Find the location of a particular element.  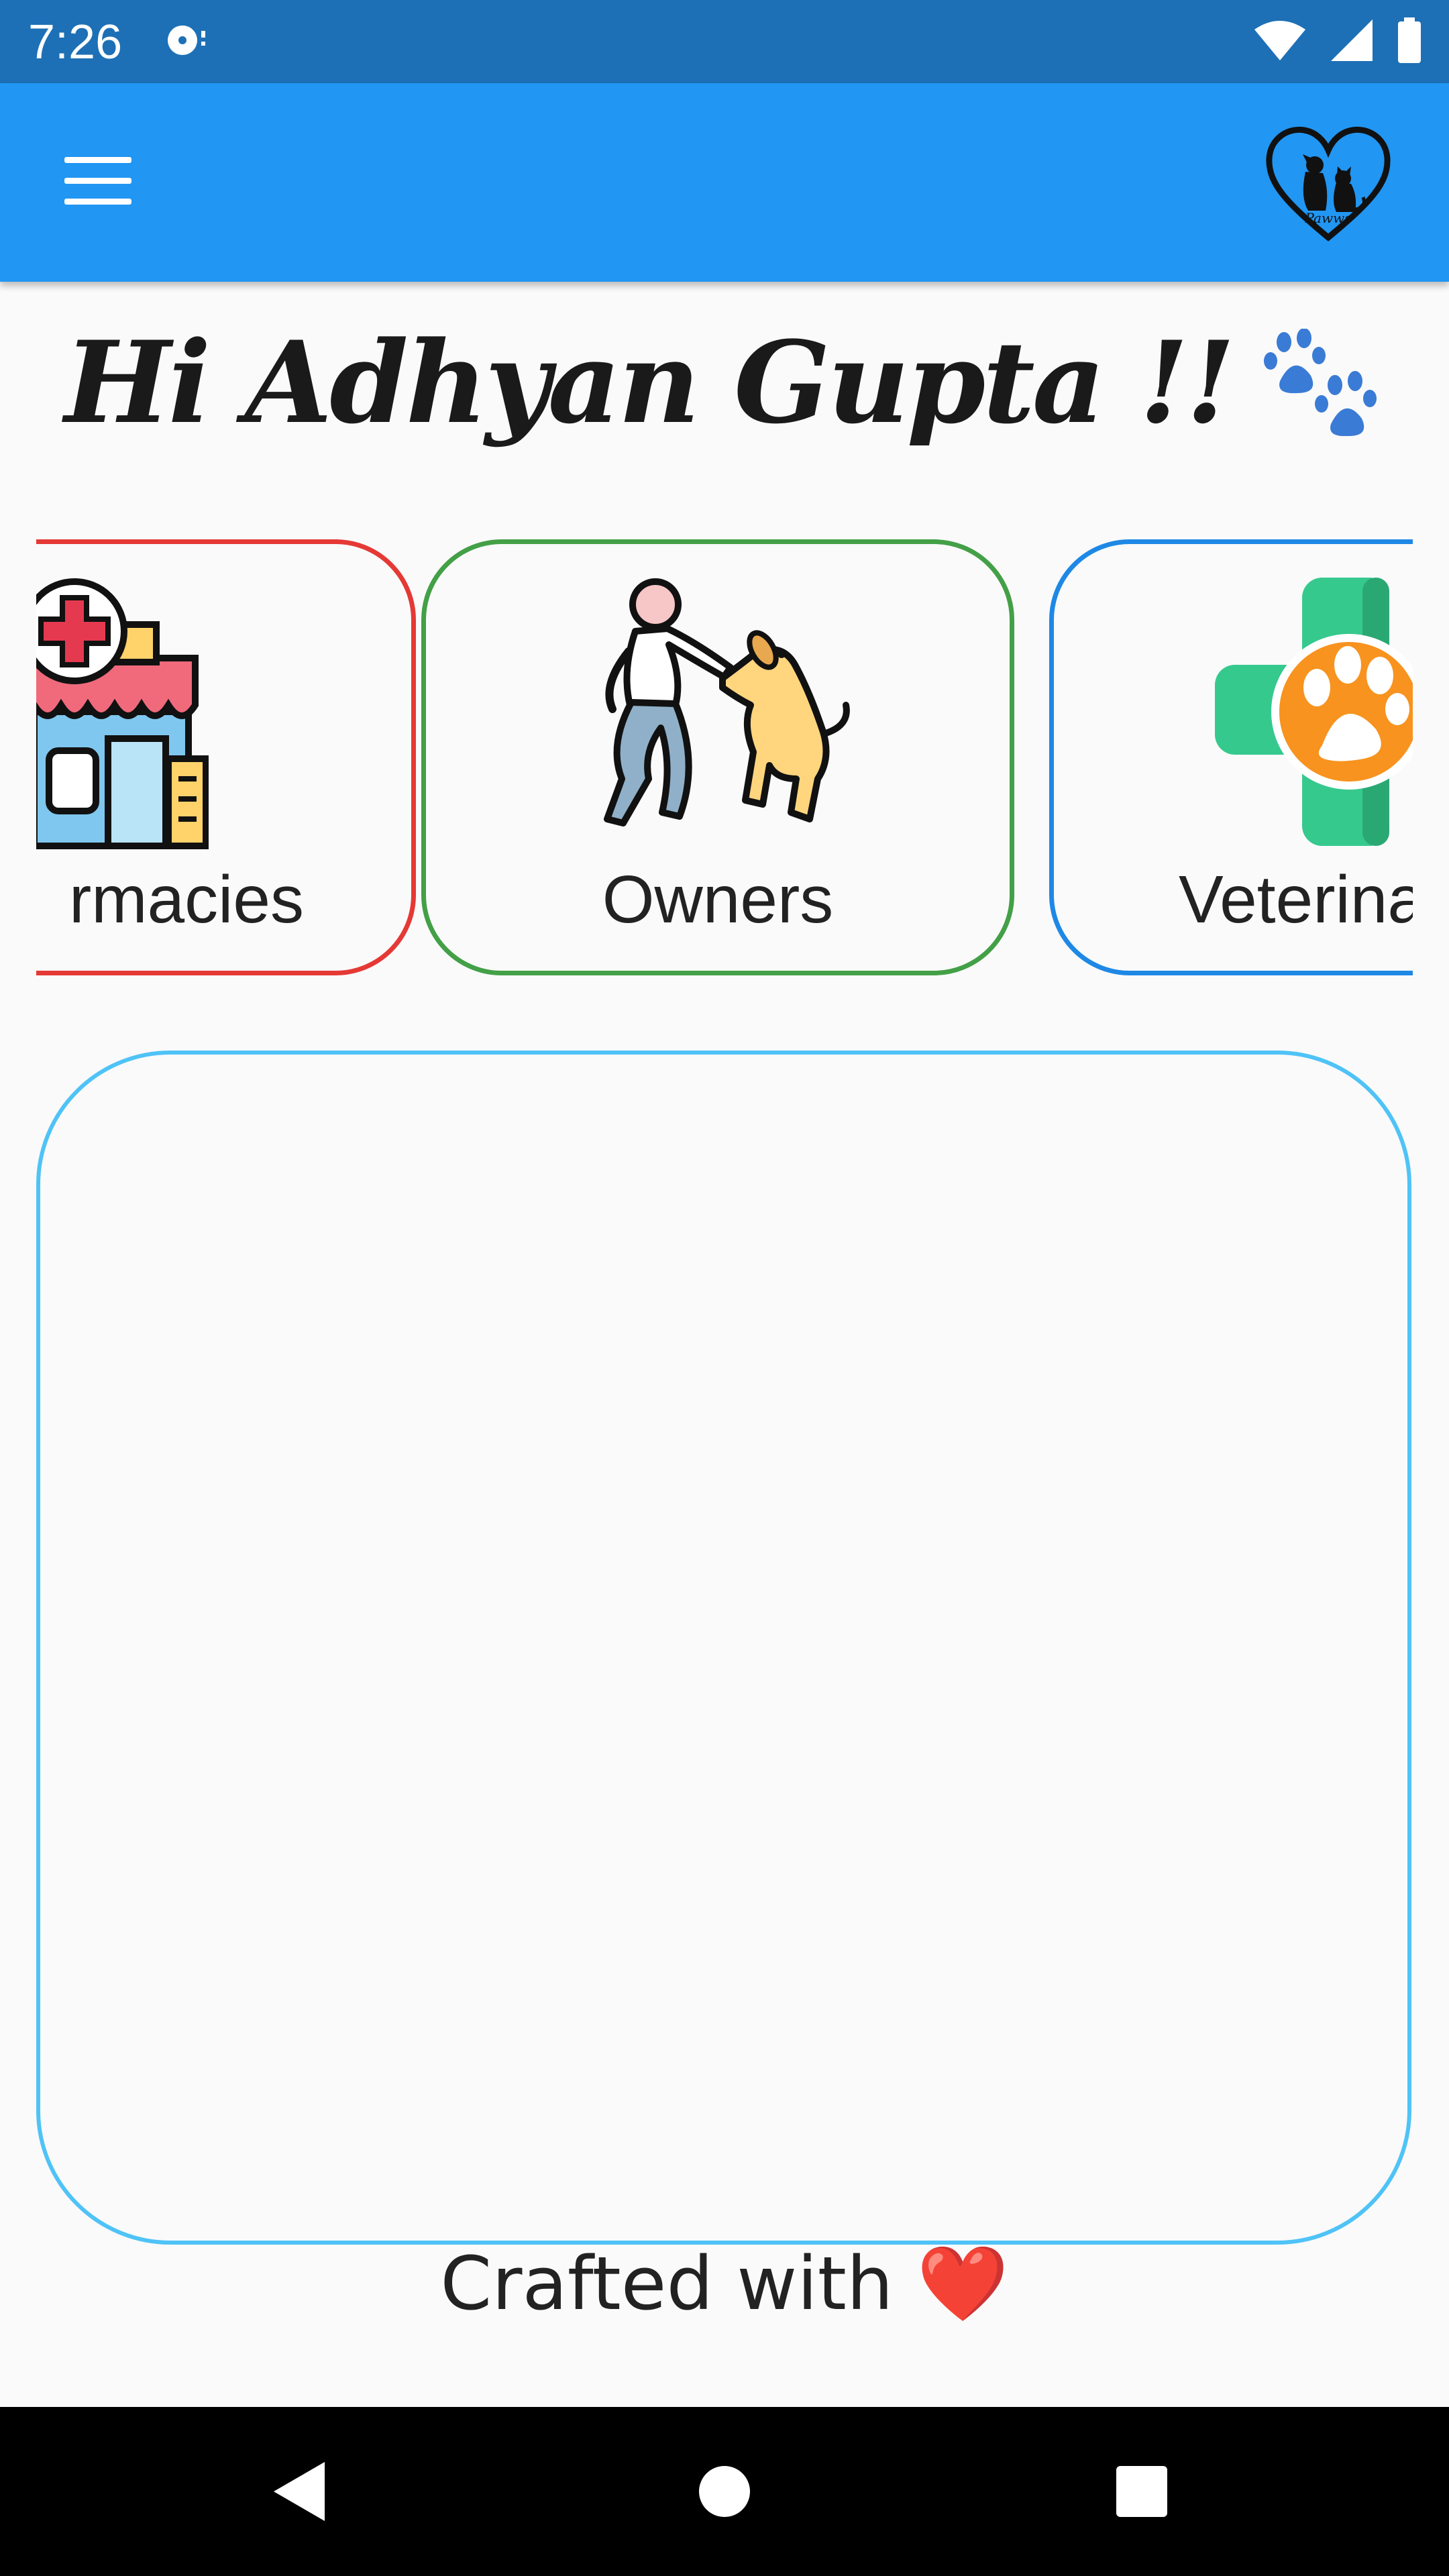

category-card-pharmacies: rmacies is located at coordinates (226, 757).